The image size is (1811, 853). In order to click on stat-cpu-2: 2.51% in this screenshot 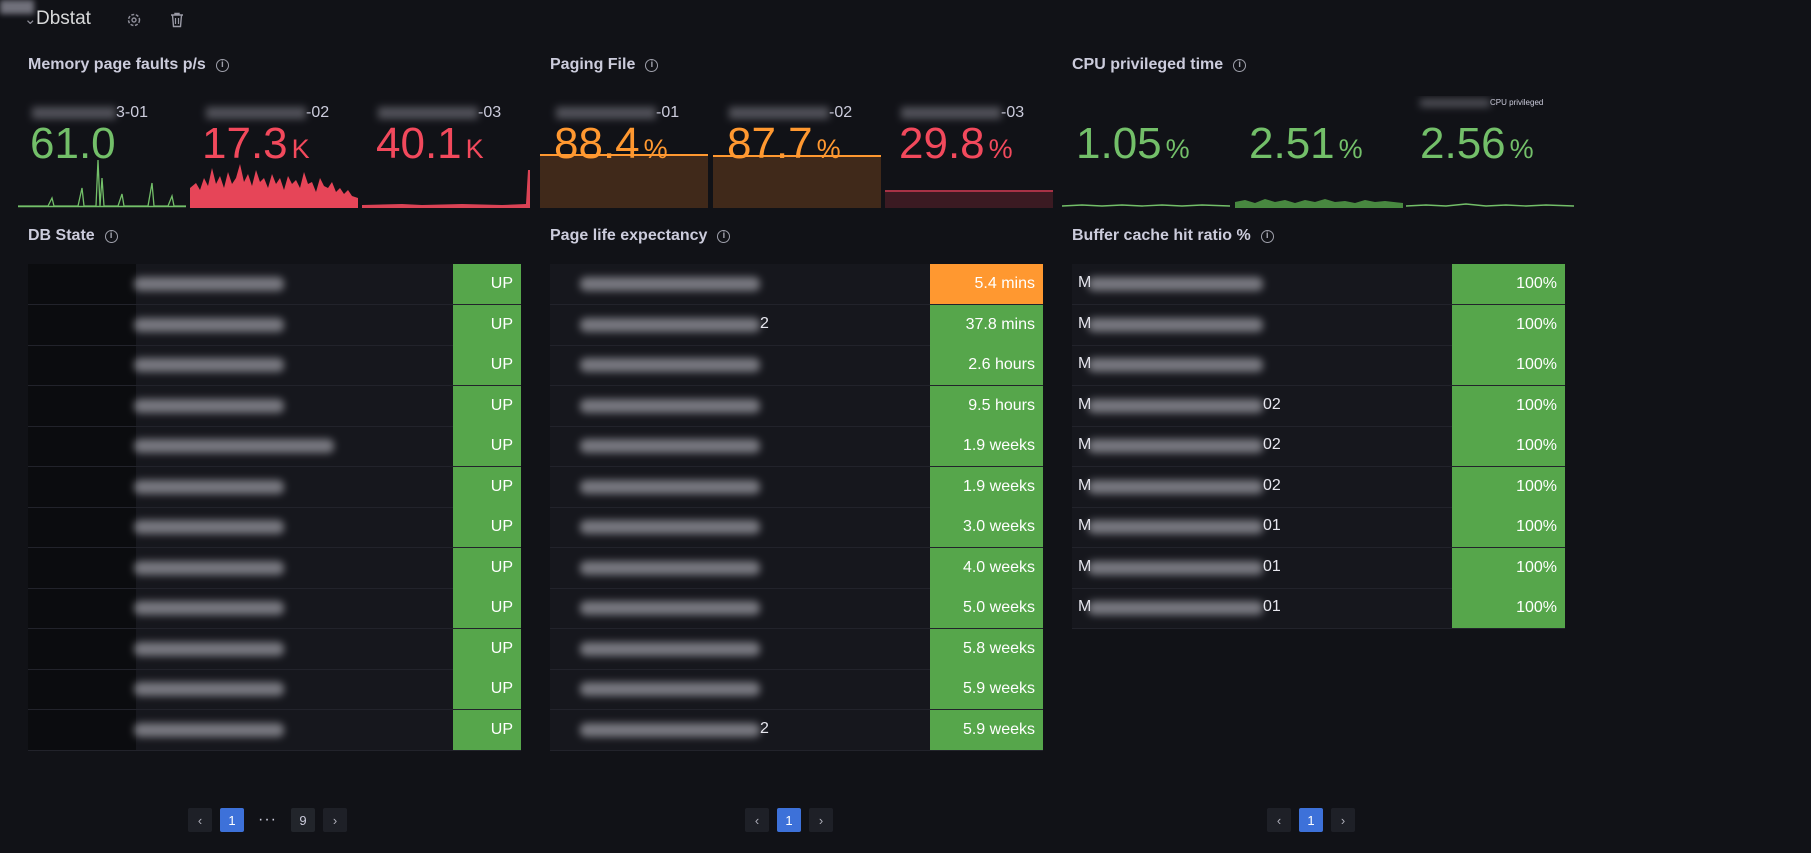, I will do `click(1319, 152)`.